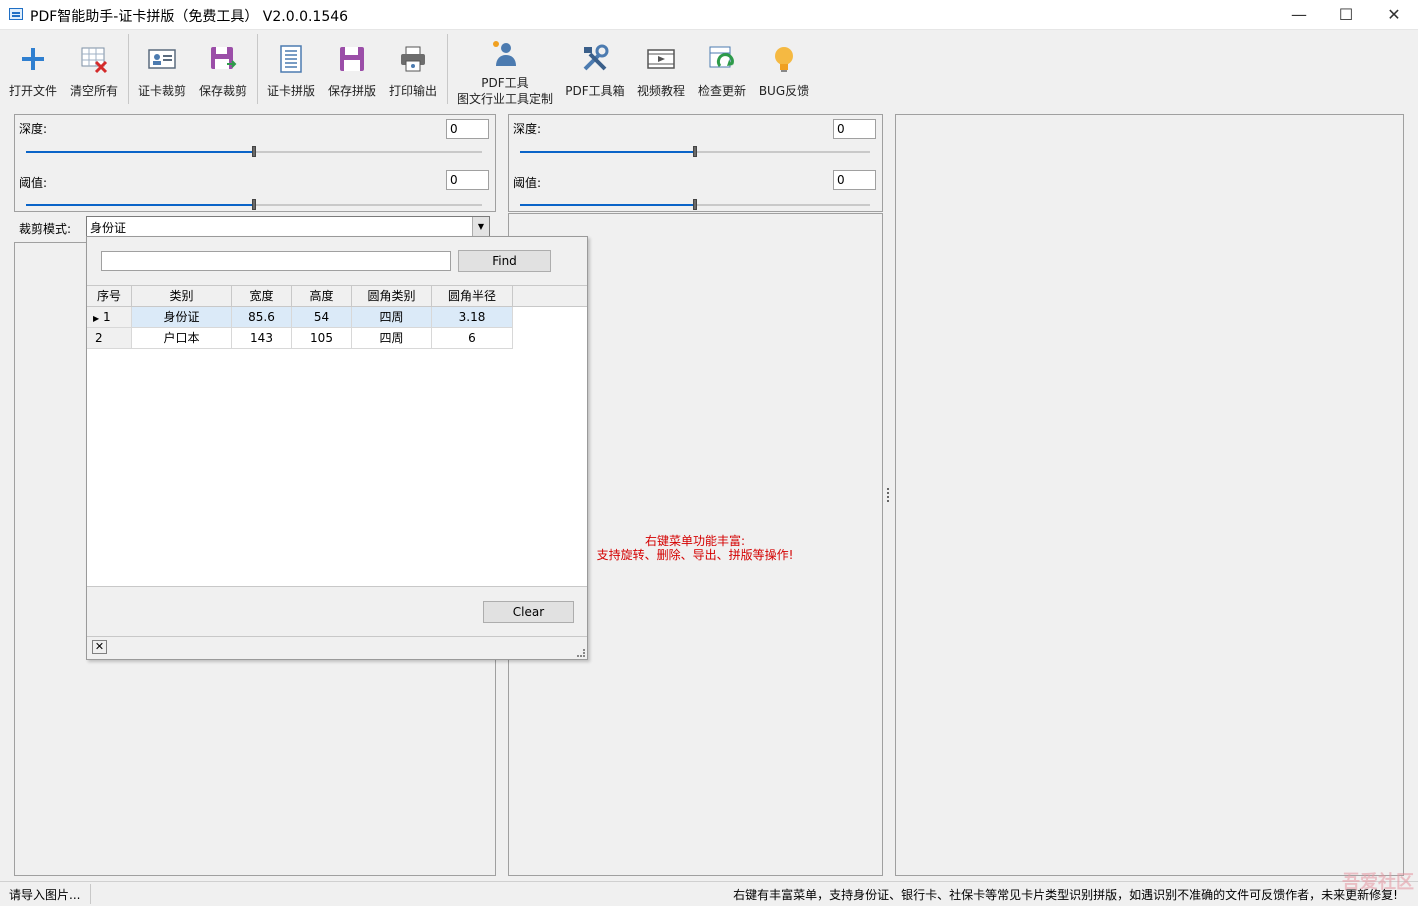 The image size is (1418, 906). Describe the element at coordinates (1394, 15) in the screenshot. I see `close-button: ✕` at that location.